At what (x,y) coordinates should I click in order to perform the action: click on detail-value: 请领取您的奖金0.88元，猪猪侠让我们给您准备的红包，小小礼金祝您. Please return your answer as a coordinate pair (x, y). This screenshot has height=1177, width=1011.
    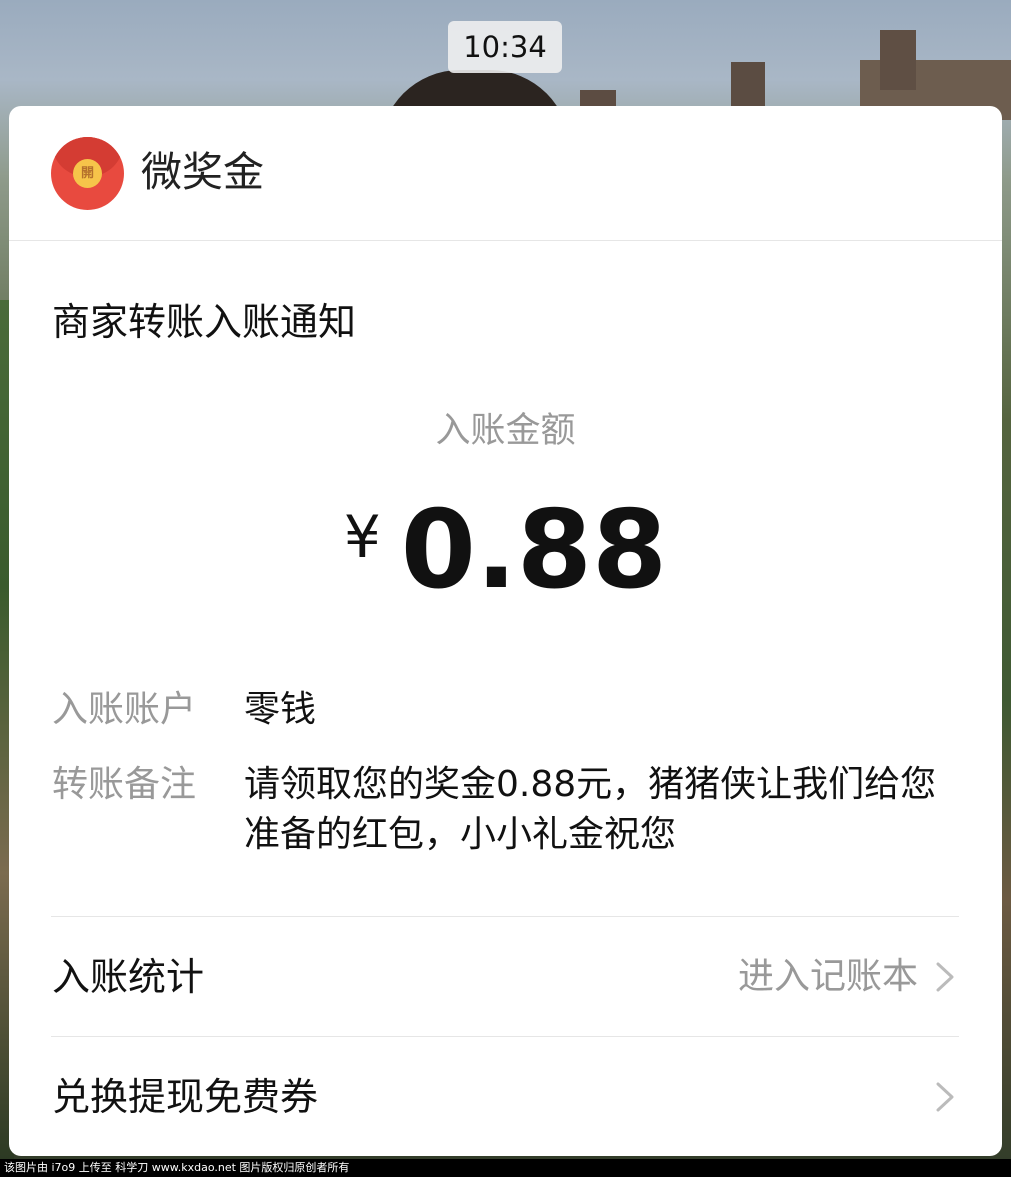
    Looking at the image, I should click on (590, 809).